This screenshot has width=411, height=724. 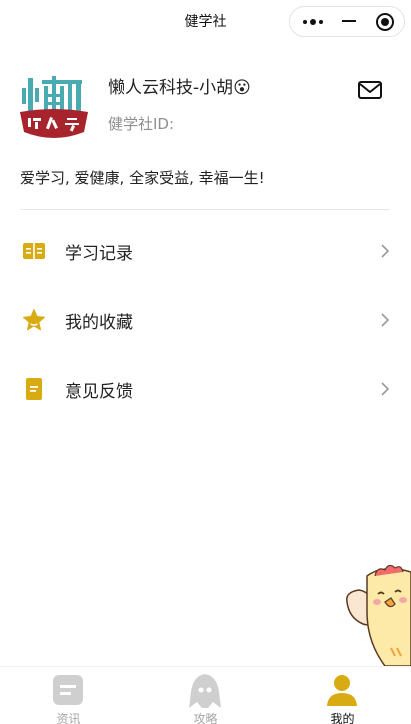 What do you see at coordinates (205, 320) in the screenshot?
I see `menu-item-favorites: 我的收藏` at bounding box center [205, 320].